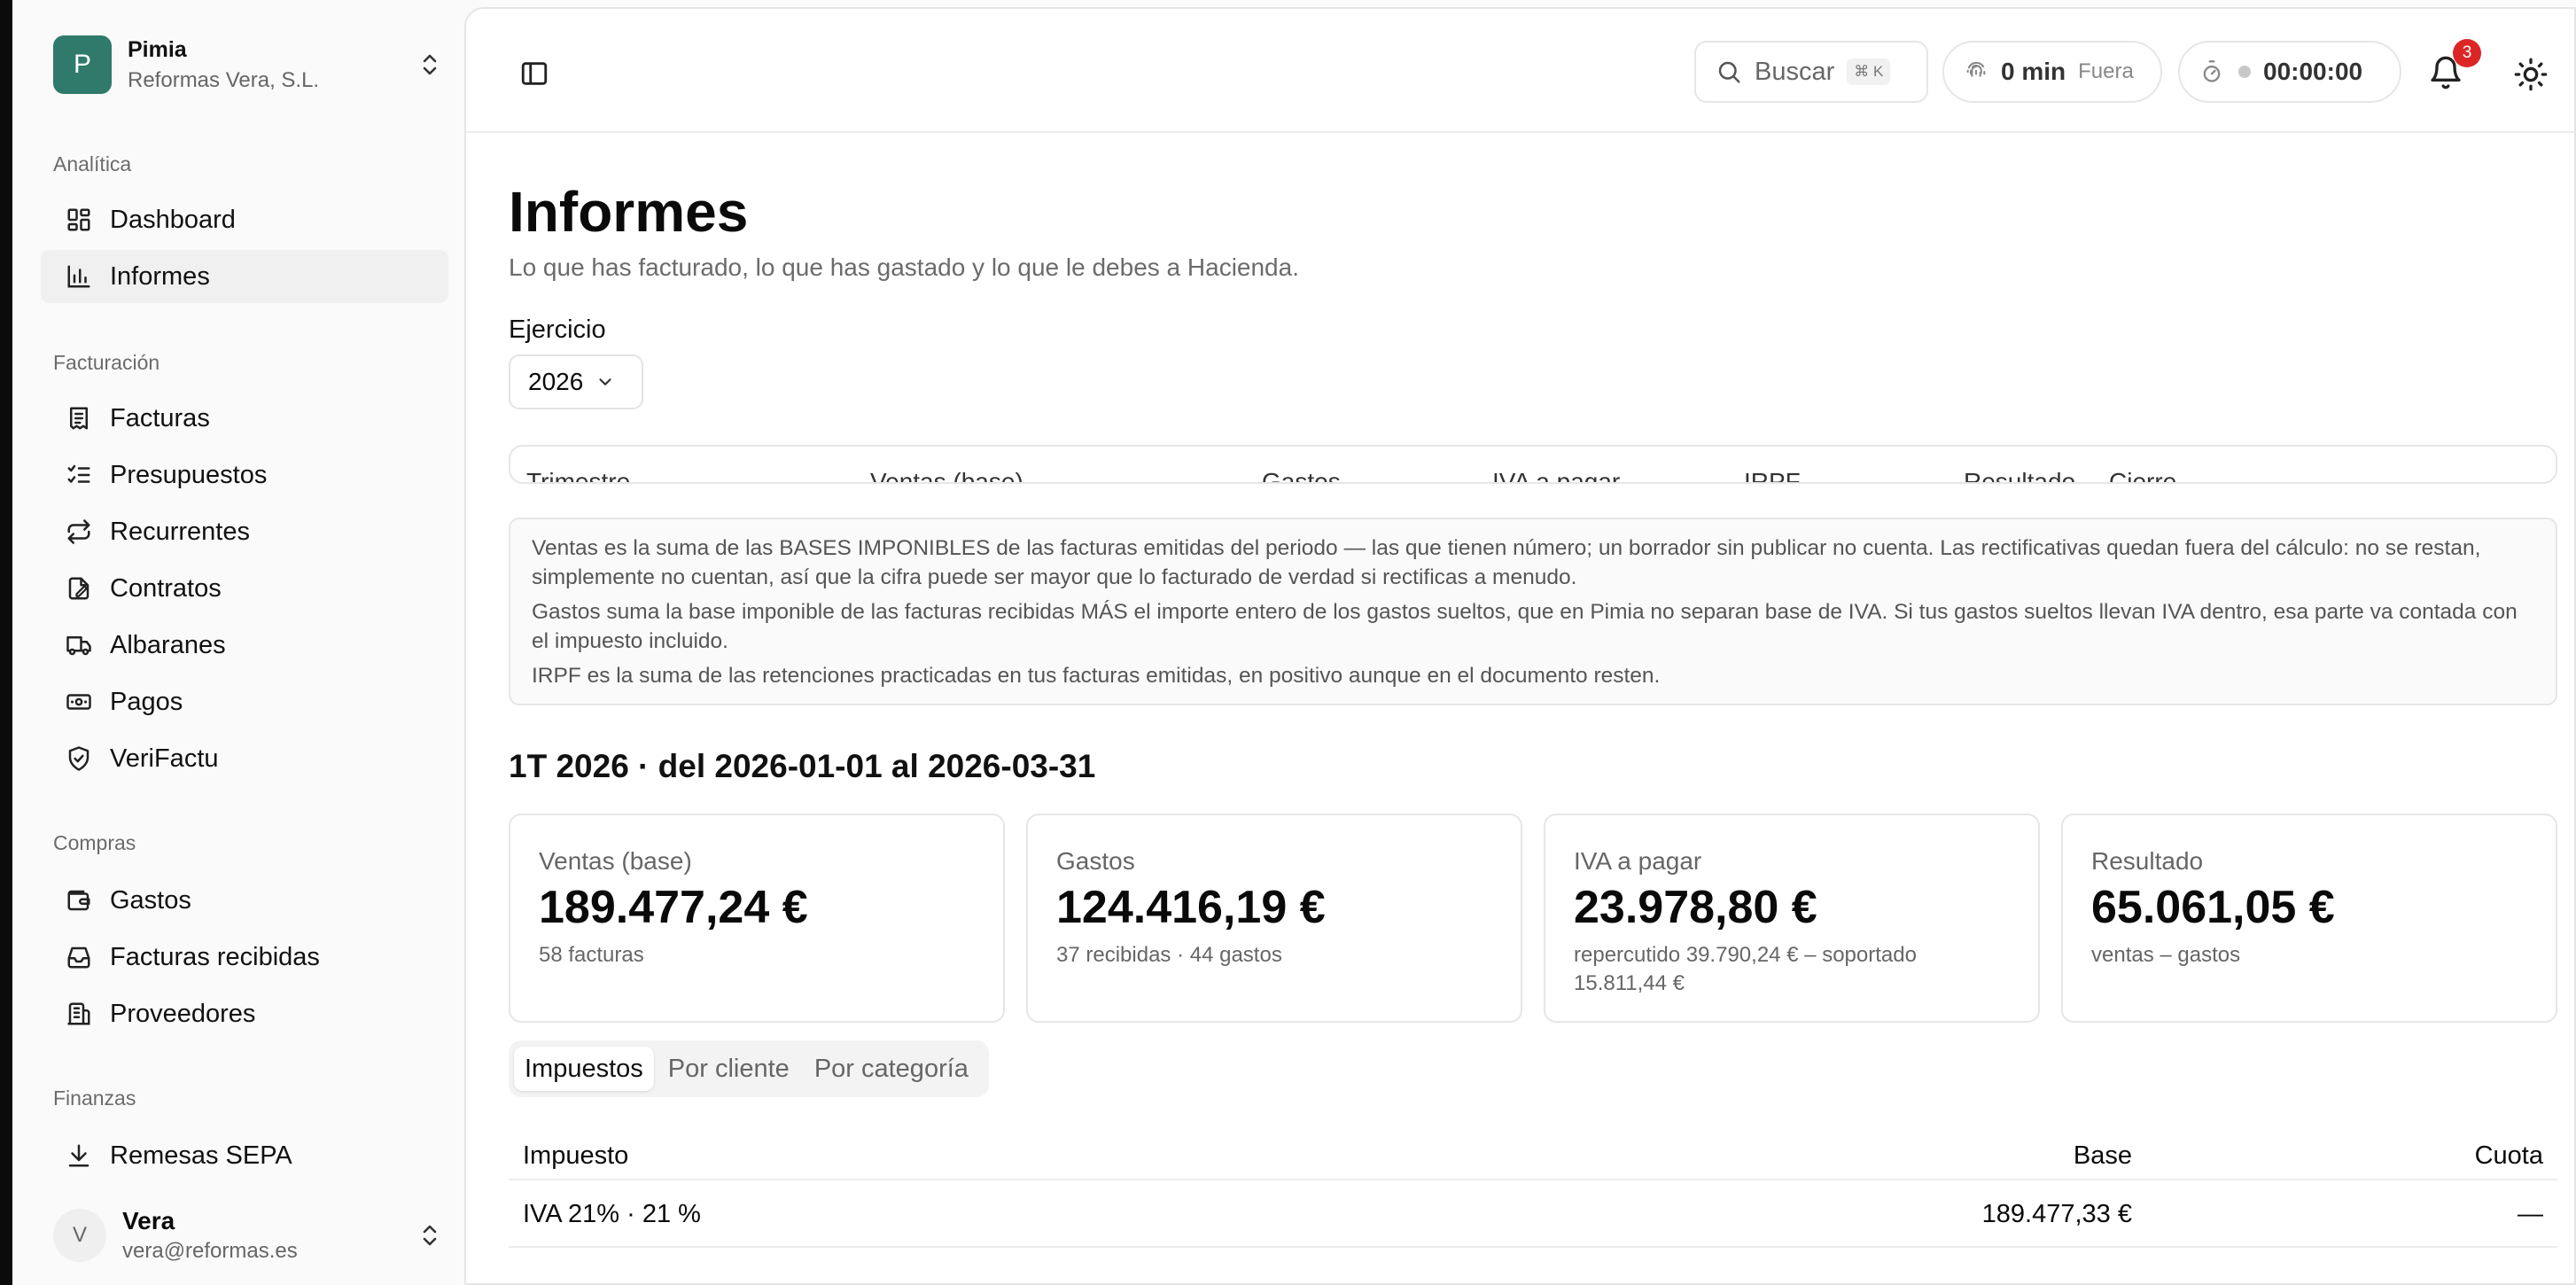 The image size is (2576, 1285). Describe the element at coordinates (245, 475) in the screenshot. I see `sidebar-item-presupuestos: Presupuestos` at that location.